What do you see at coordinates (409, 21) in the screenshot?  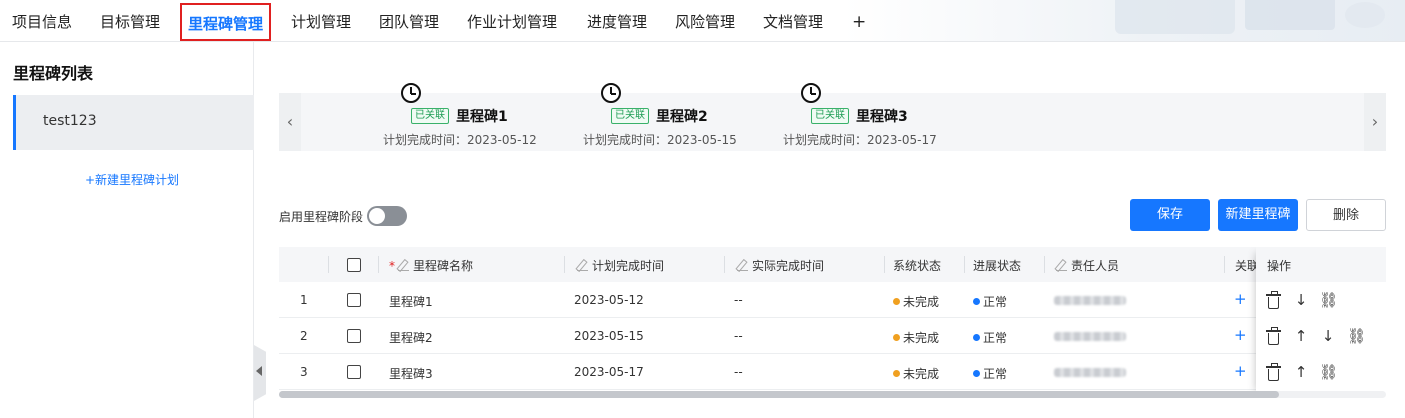 I see `tab-team-management: 团队管理` at bounding box center [409, 21].